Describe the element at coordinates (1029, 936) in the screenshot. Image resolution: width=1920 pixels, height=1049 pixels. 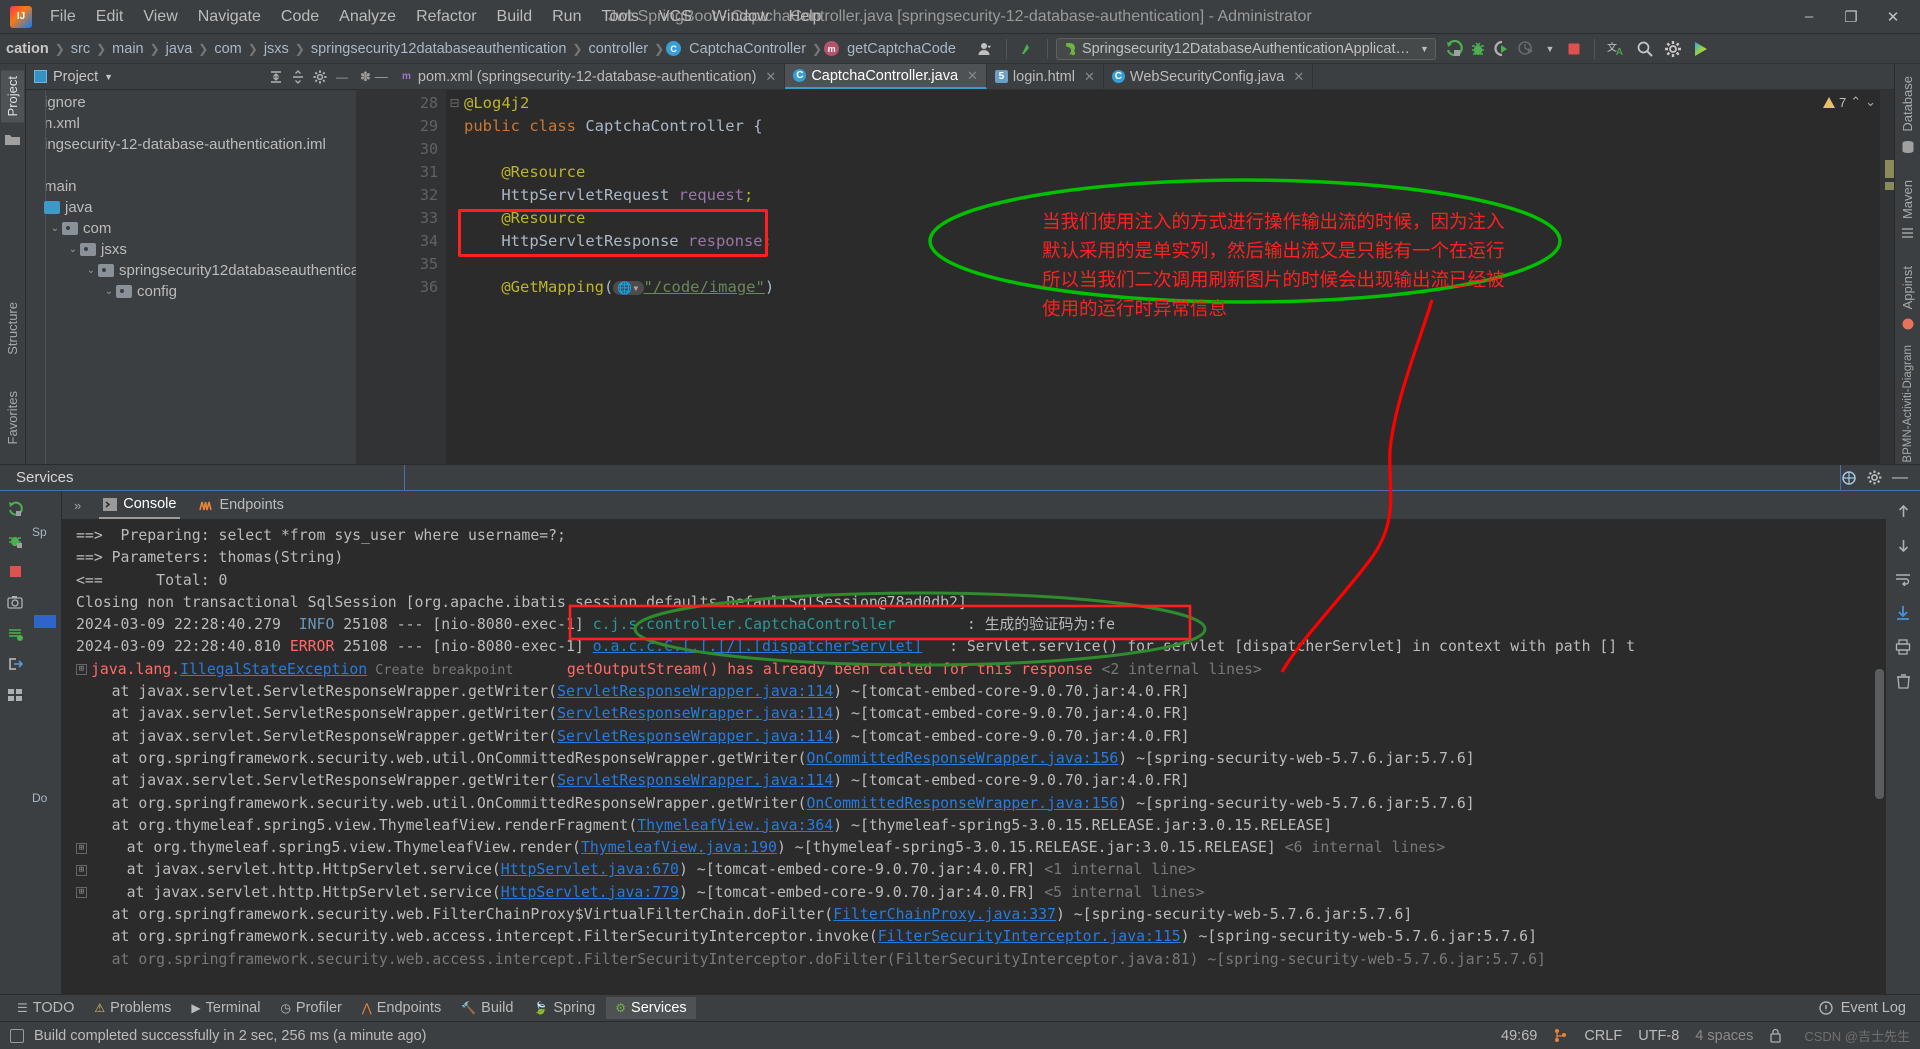
I see `console-text: FilterSecurityInterceptor.java:115` at that location.